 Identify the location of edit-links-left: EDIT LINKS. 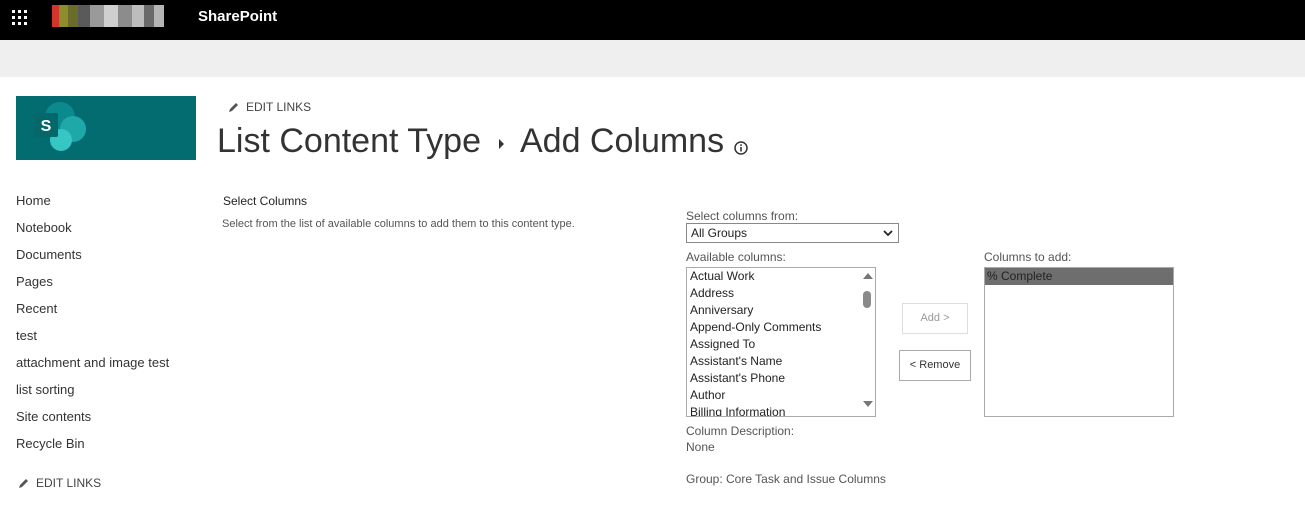
(59, 483).